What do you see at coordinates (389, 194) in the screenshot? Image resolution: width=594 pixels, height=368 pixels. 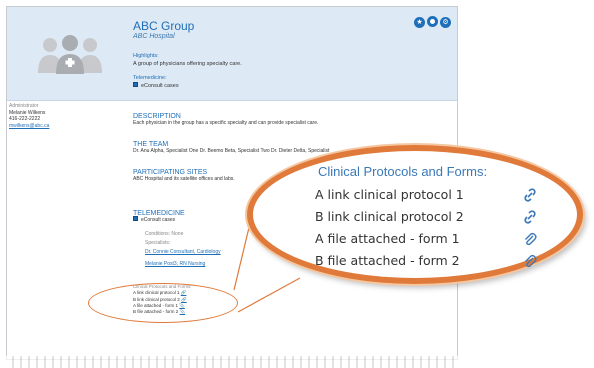 I see `callout-item-1: A link clinical protocol 1` at bounding box center [389, 194].